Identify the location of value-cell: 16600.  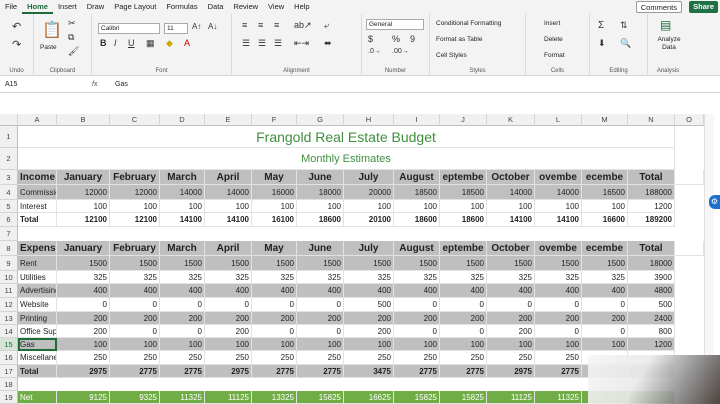
(605, 220).